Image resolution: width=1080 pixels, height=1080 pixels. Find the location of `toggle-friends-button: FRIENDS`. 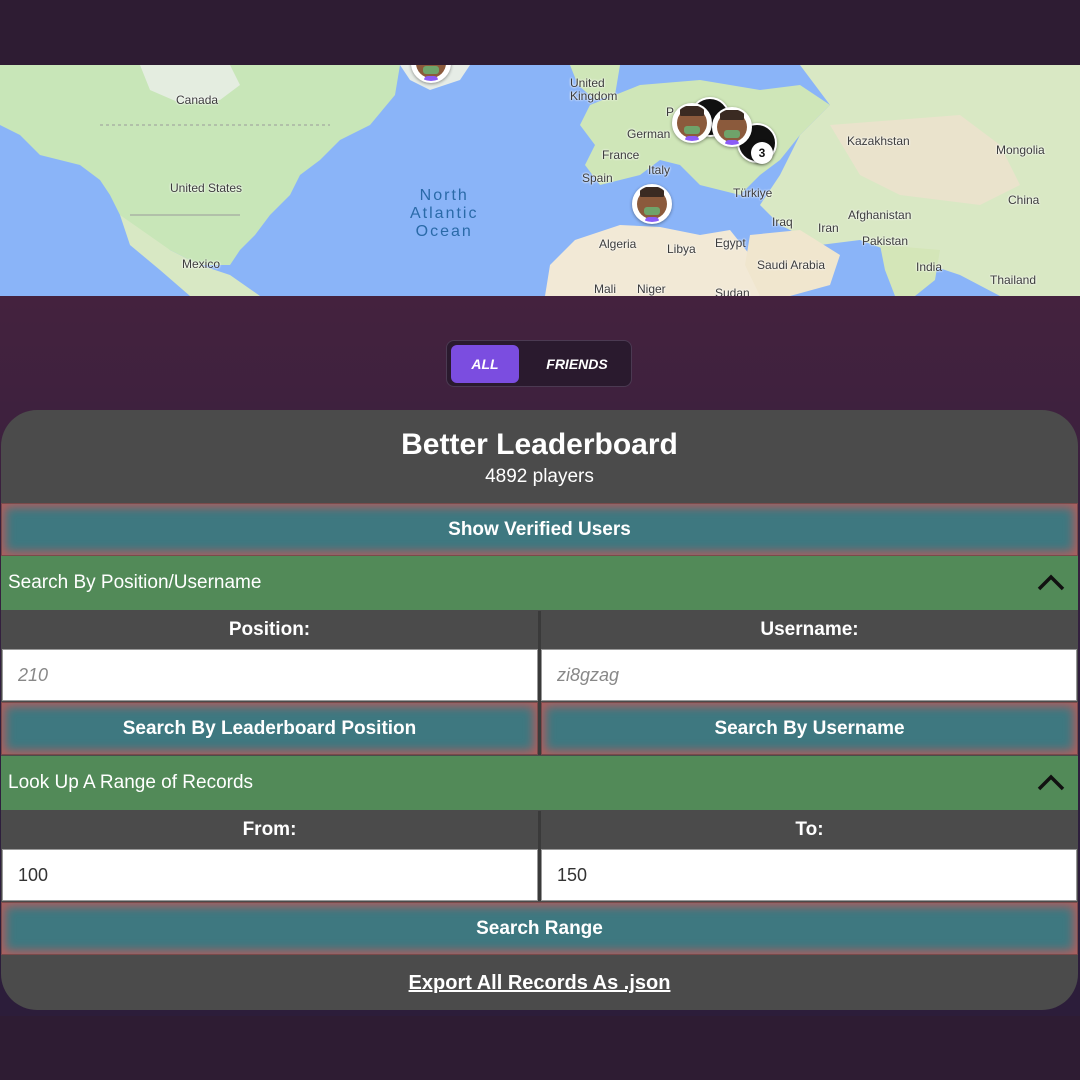

toggle-friends-button: FRIENDS is located at coordinates (577, 364).